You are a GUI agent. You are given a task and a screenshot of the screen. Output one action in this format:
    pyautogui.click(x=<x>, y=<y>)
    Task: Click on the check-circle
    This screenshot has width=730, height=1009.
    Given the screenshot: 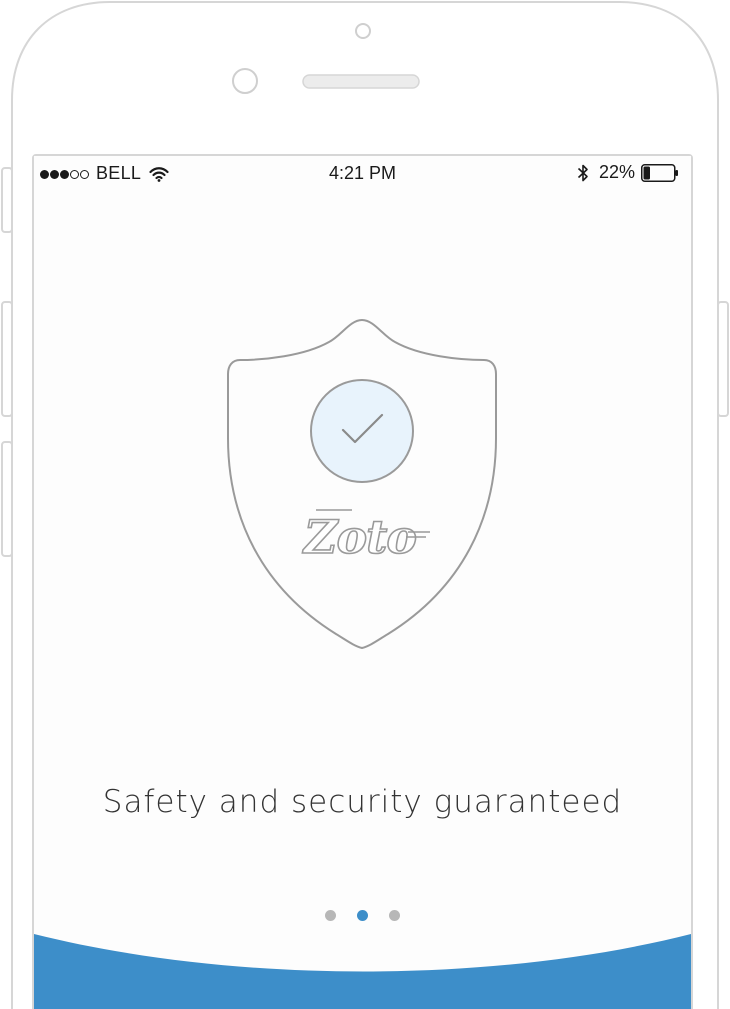 What is the action you would take?
    pyautogui.click(x=362, y=431)
    